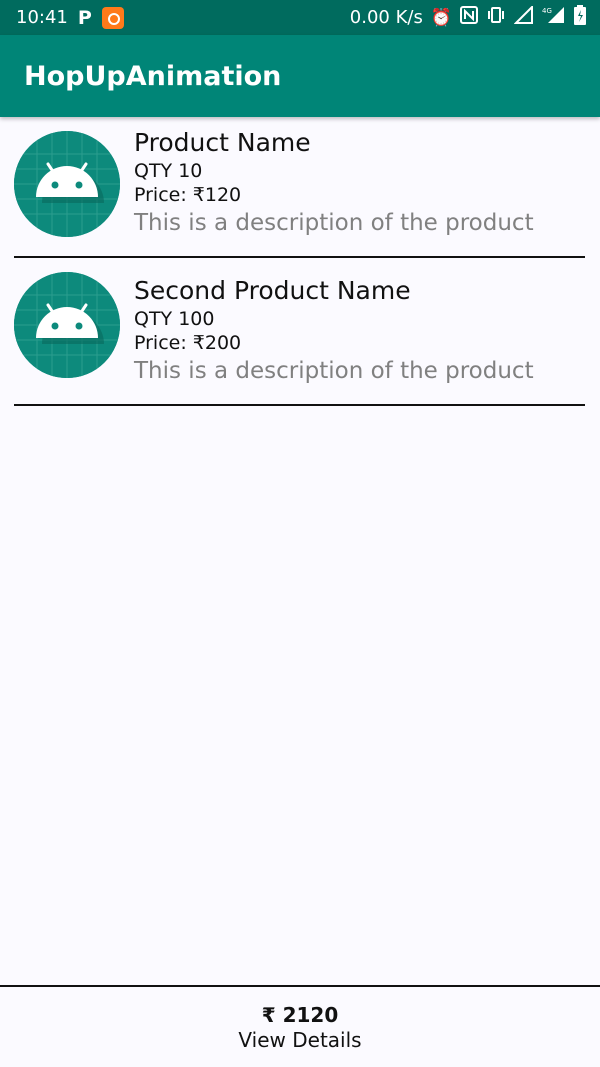  Describe the element at coordinates (188, 343) in the screenshot. I see `product-price: Price: ₹200` at that location.